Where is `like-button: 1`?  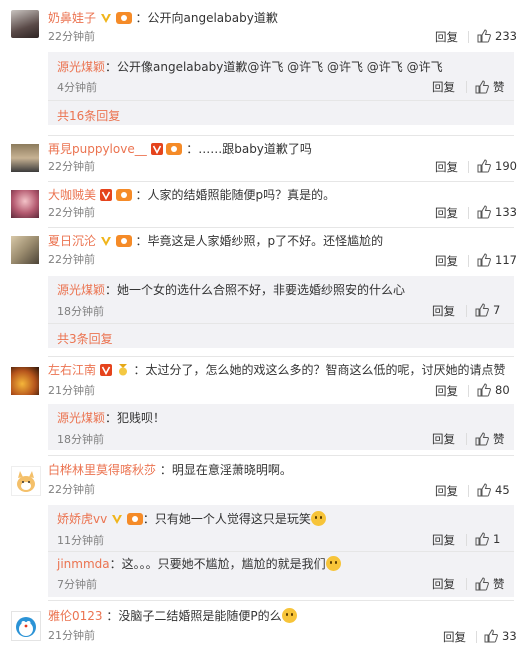 like-button: 1 is located at coordinates (487, 539).